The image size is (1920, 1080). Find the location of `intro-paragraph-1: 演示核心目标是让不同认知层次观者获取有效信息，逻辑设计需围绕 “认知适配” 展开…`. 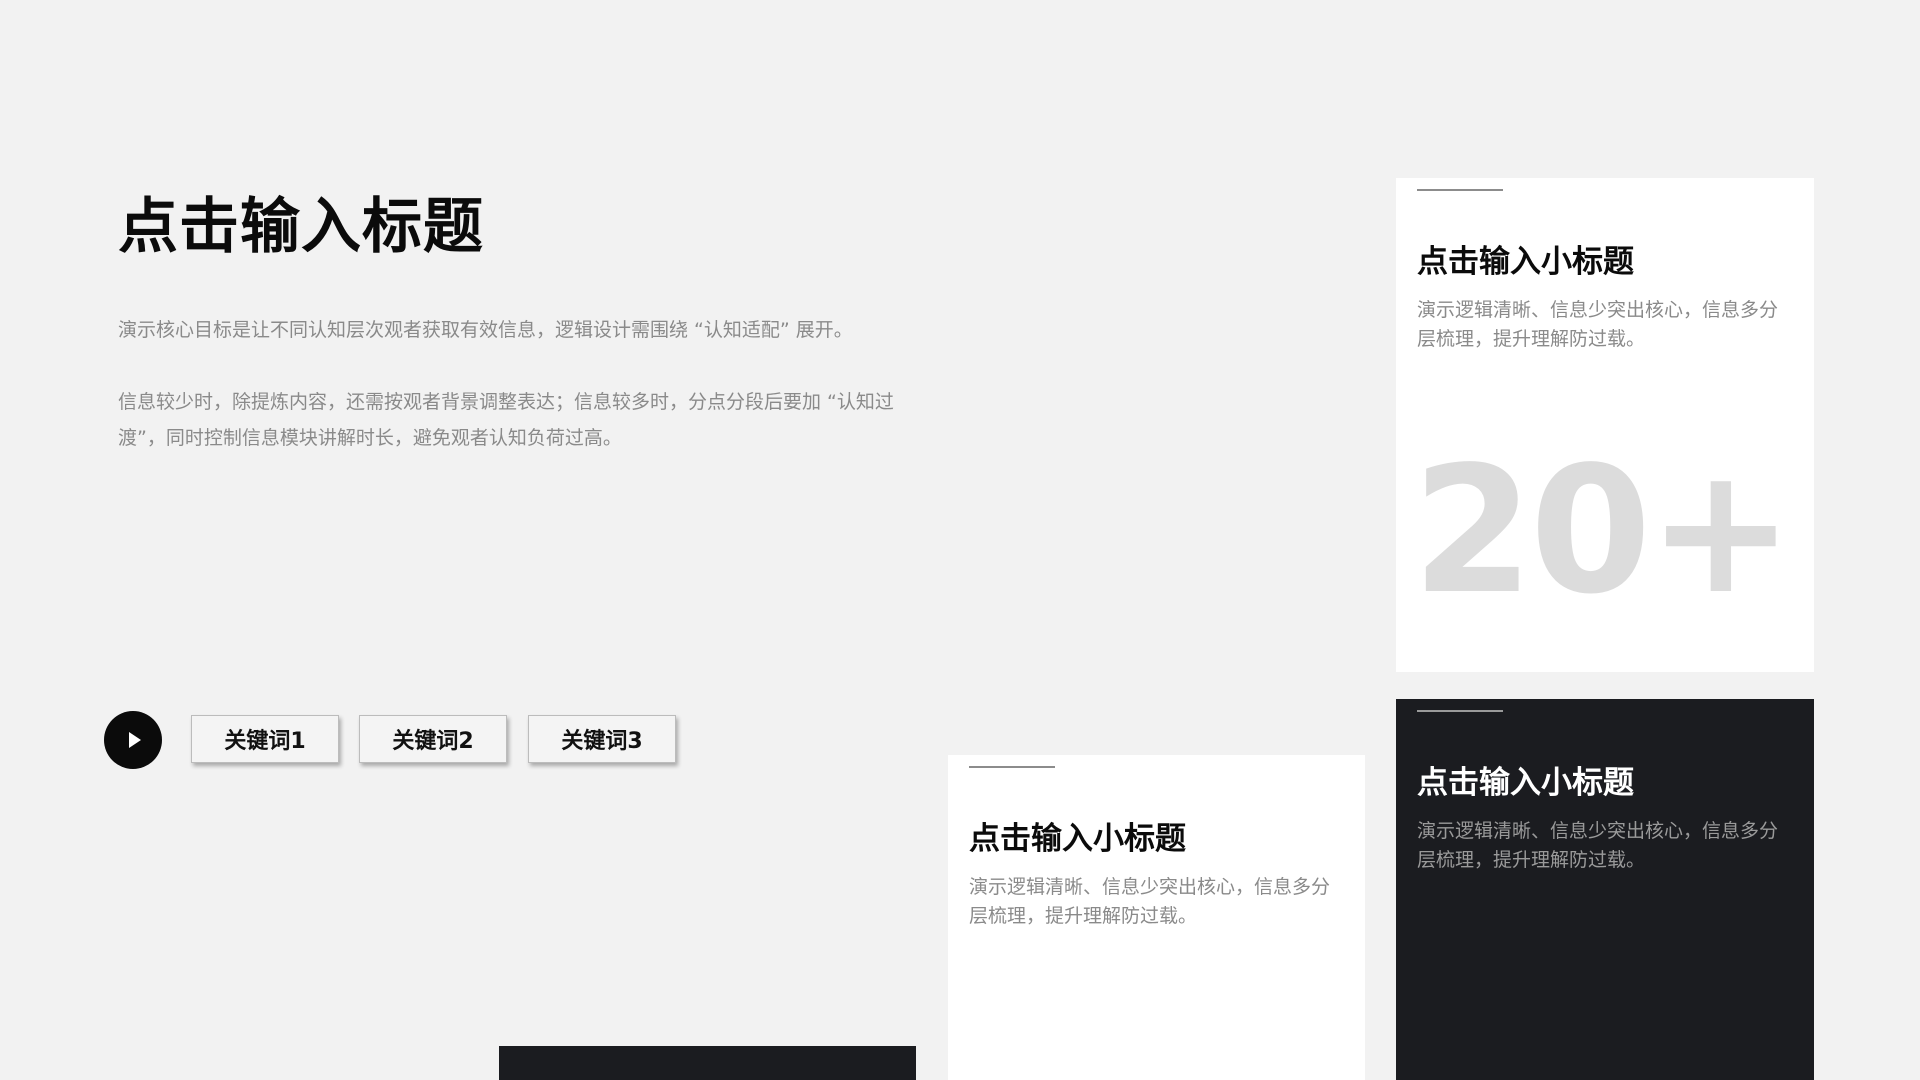

intro-paragraph-1: 演示核心目标是让不同认知层次观者获取有效信息，逻辑设计需围绕 “认知适配” 展开… is located at coordinates (518, 330).